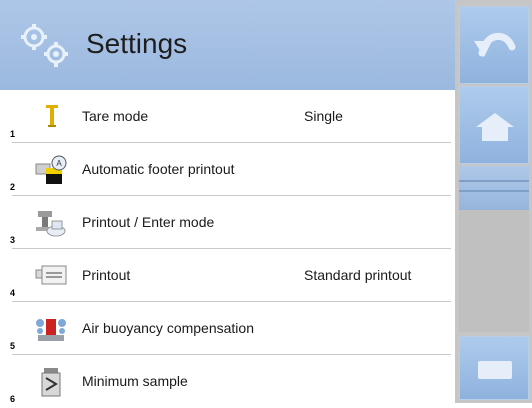  I want to click on tare-icon, so click(52, 116).